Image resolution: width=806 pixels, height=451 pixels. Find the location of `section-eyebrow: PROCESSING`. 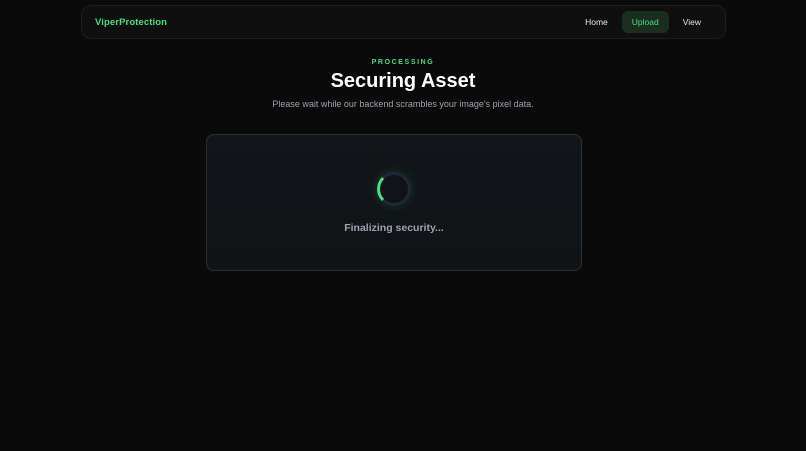

section-eyebrow: PROCESSING is located at coordinates (403, 62).